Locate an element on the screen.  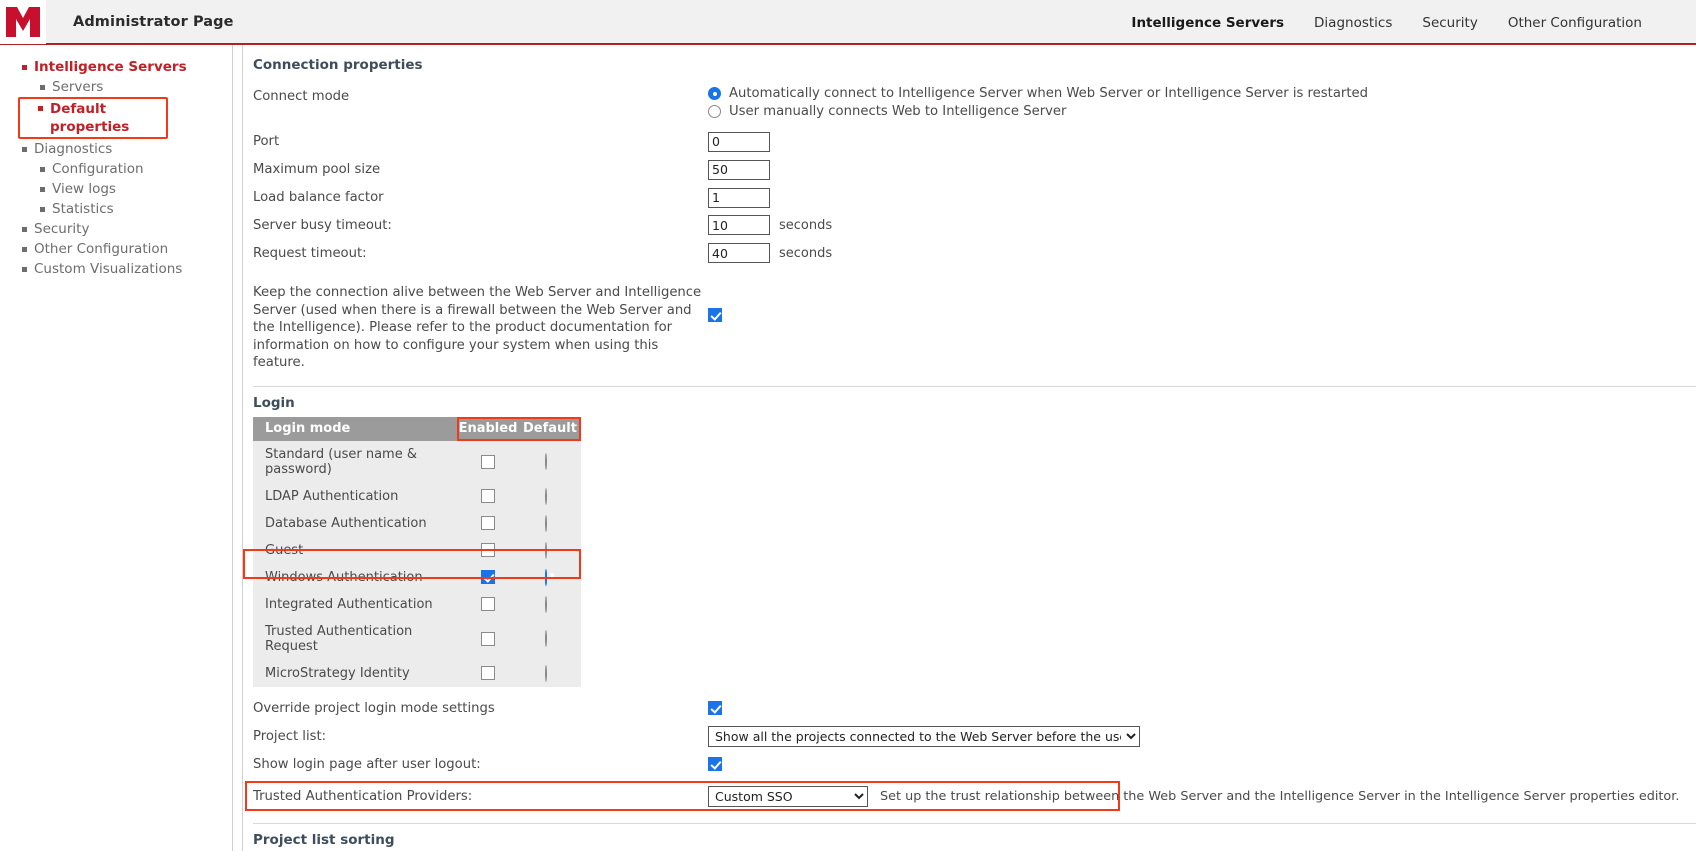
default-radio-guest is located at coordinates (546, 550).